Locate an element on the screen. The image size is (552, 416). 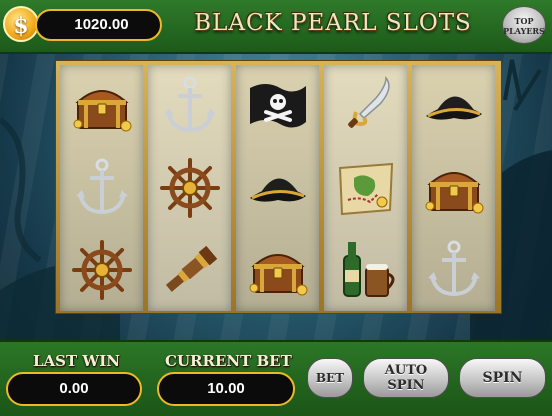
game-title: BLACK PEARL SLOTS is located at coordinates (333, 23).